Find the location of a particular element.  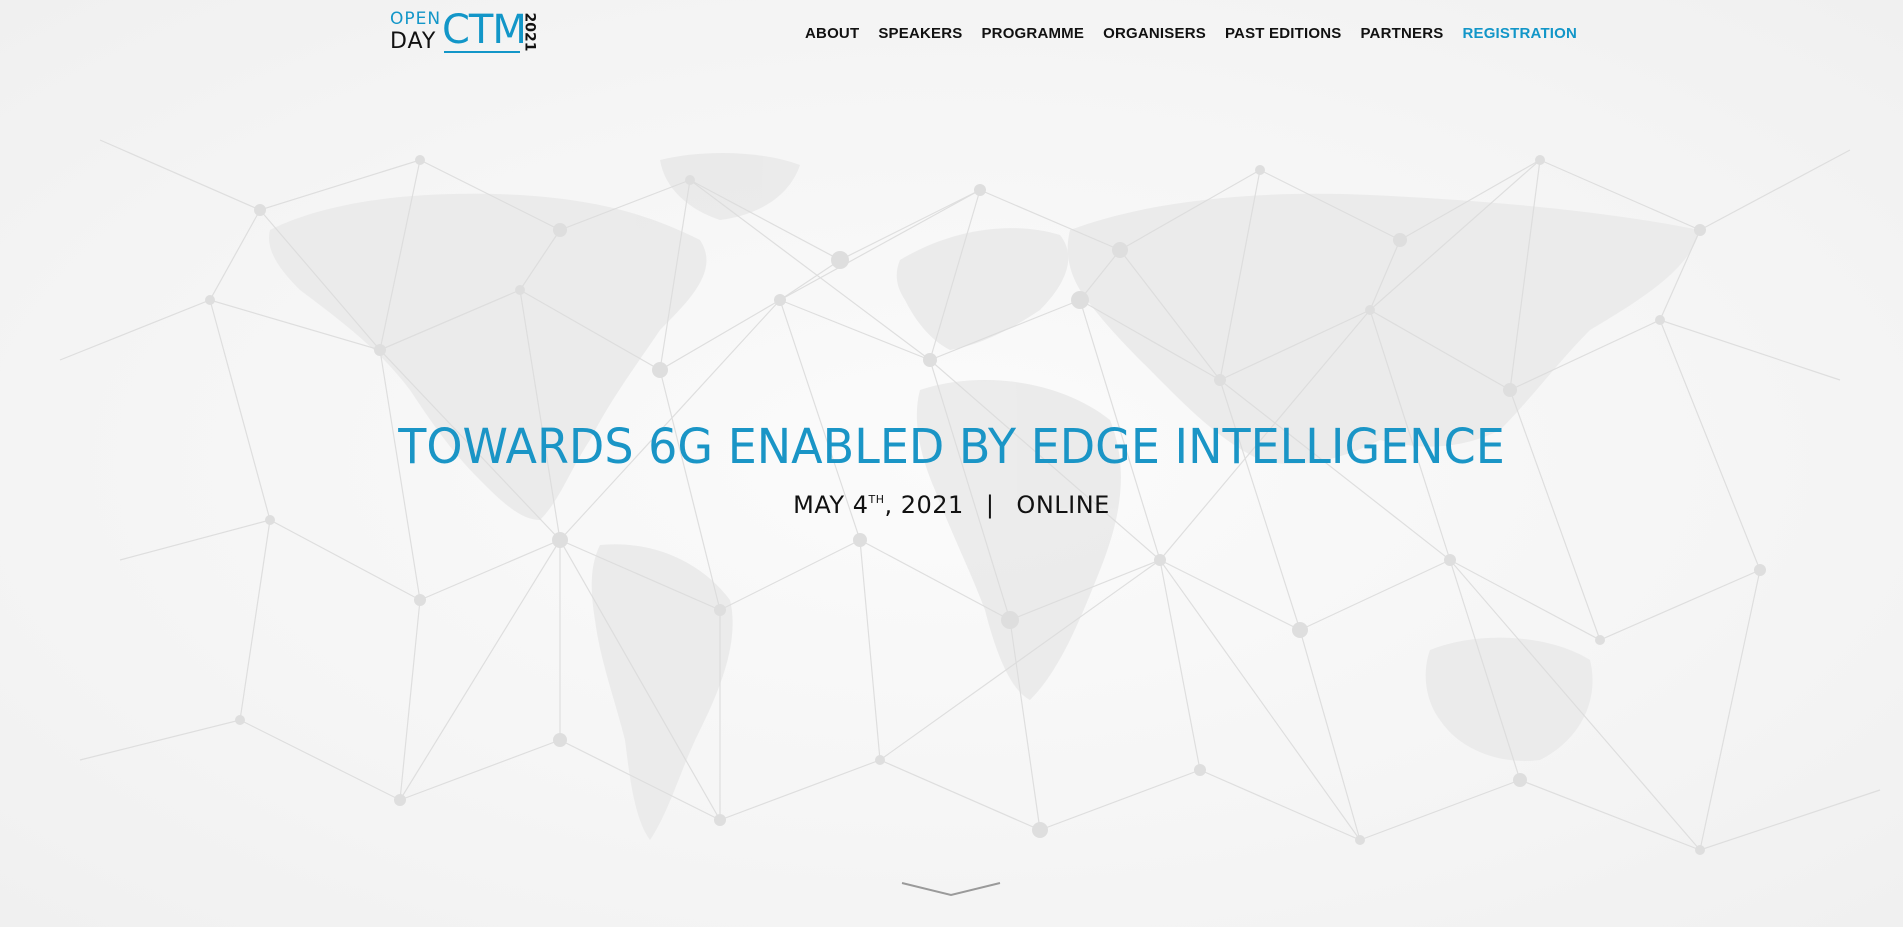

nav-item-organisers: ORGANISERS is located at coordinates (1154, 34).